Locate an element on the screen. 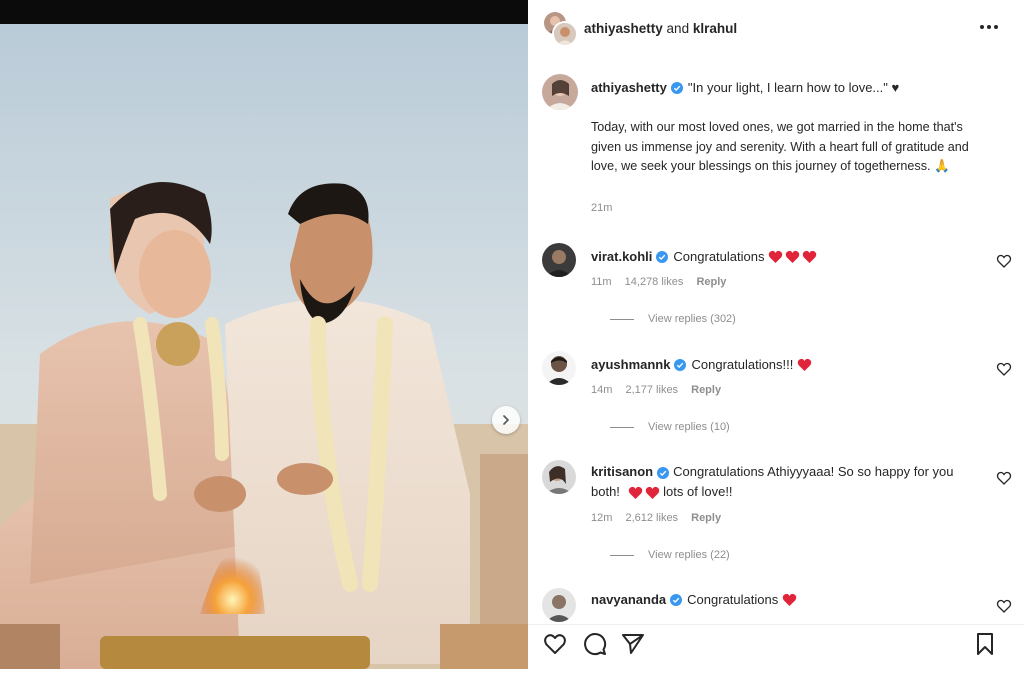 This screenshot has height=683, width=1024. comment: navyananda Congratulations is located at coordinates (777, 605).